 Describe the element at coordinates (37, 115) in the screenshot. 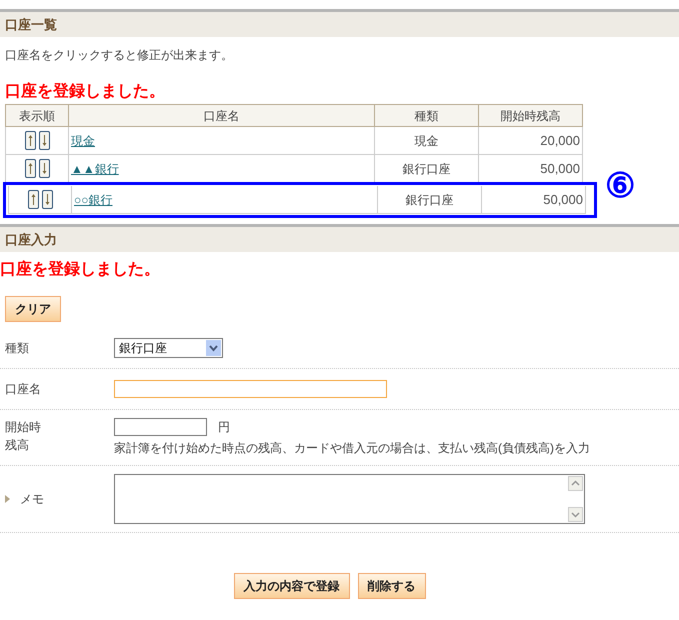

I see `column-header: 表示順` at that location.